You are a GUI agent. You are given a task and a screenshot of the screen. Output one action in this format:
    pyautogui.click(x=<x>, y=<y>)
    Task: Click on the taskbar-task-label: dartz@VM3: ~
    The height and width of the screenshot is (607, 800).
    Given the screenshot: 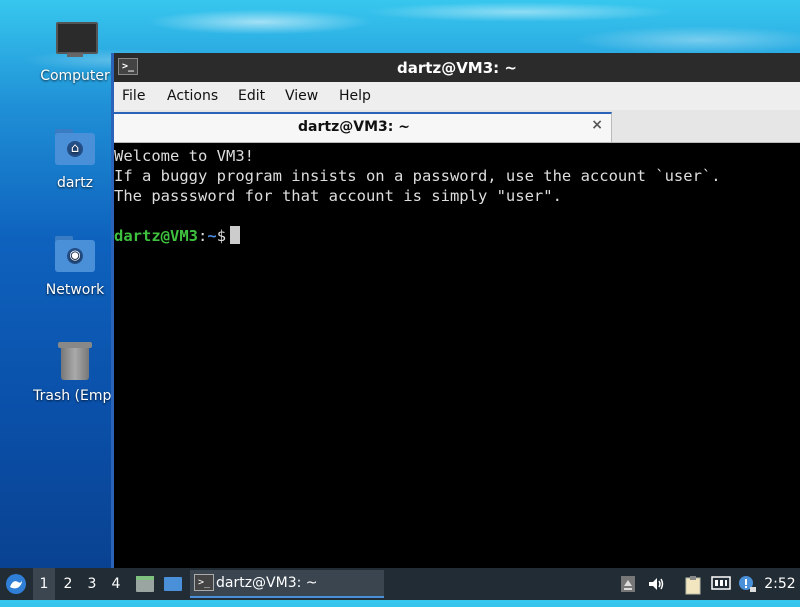 What is the action you would take?
    pyautogui.click(x=267, y=583)
    